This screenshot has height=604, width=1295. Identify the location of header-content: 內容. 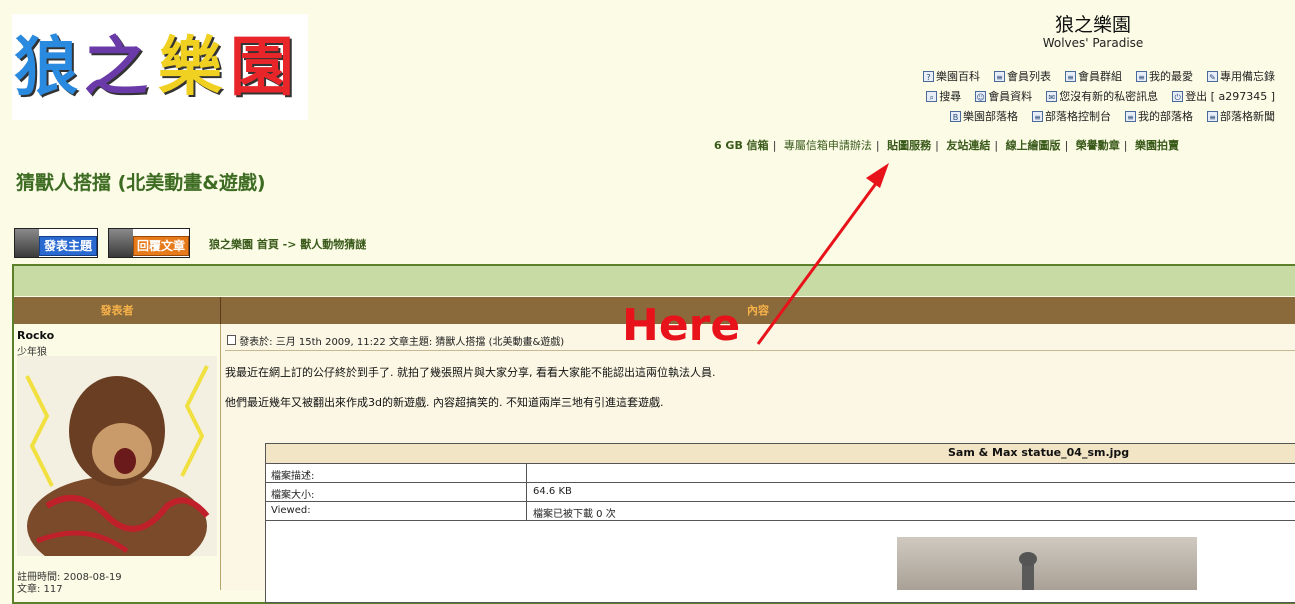
(758, 310).